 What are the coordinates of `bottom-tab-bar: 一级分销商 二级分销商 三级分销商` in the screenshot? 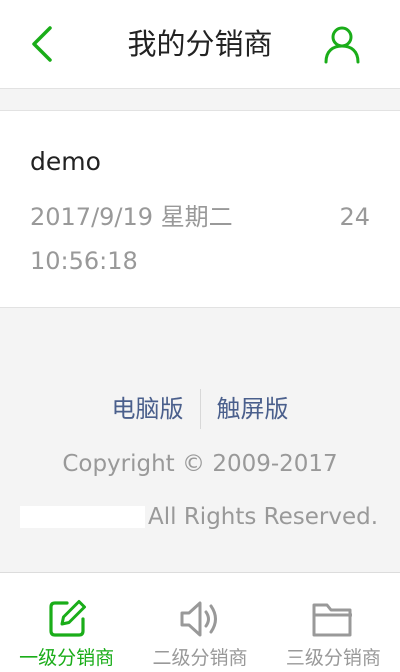 It's located at (200, 622).